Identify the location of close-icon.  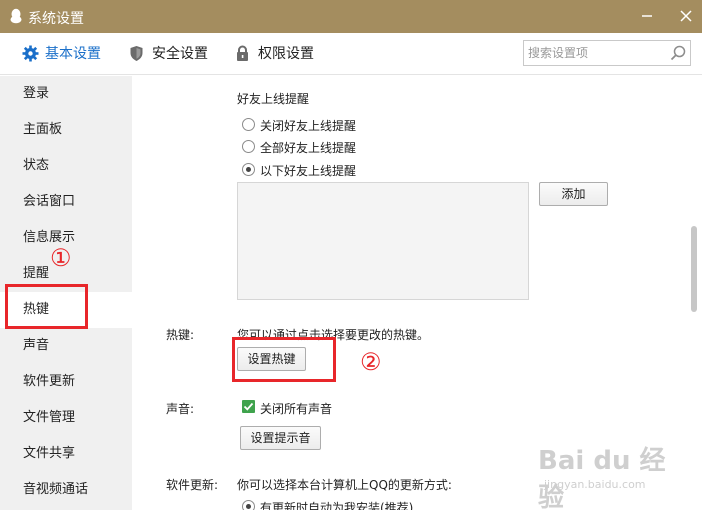
(686, 16).